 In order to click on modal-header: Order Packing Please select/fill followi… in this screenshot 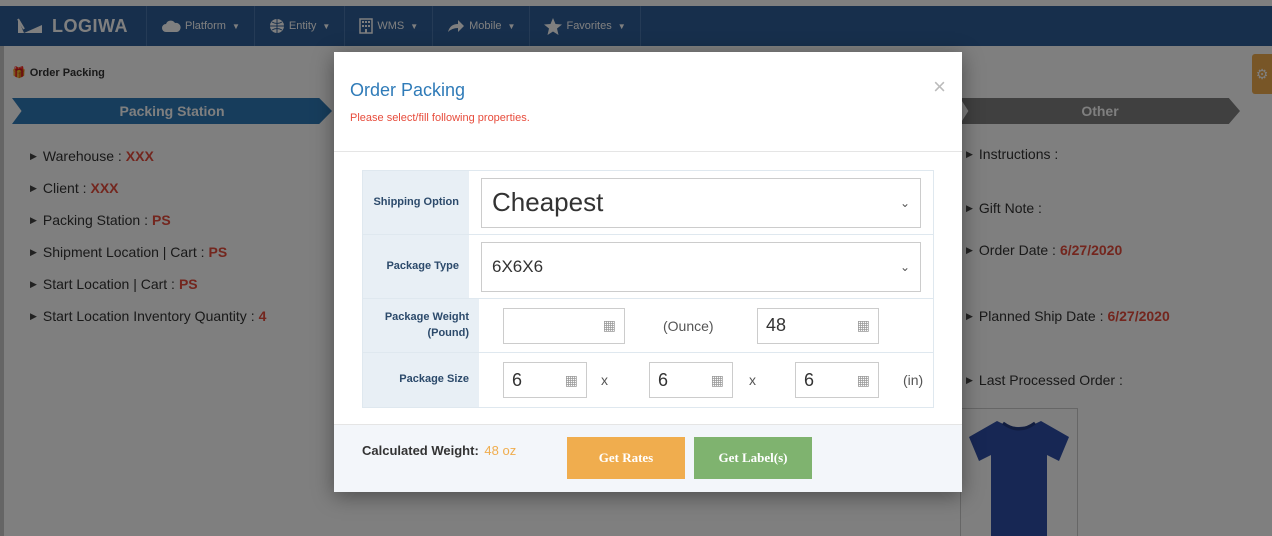, I will do `click(648, 102)`.